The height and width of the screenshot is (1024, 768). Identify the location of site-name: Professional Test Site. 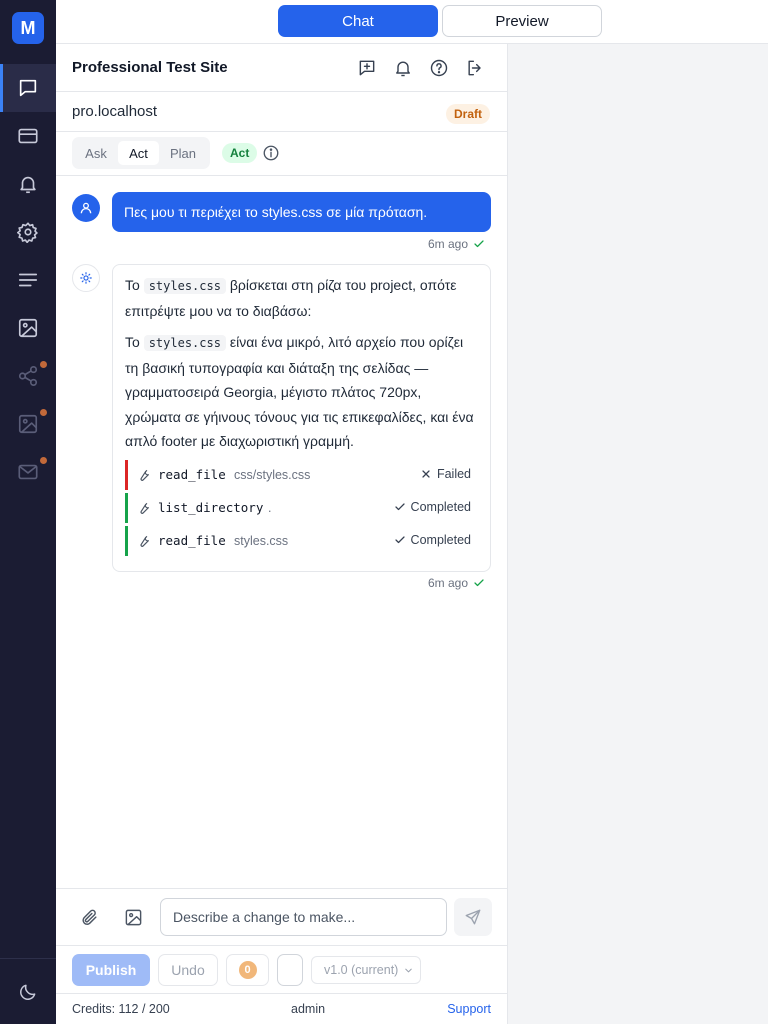
(150, 67).